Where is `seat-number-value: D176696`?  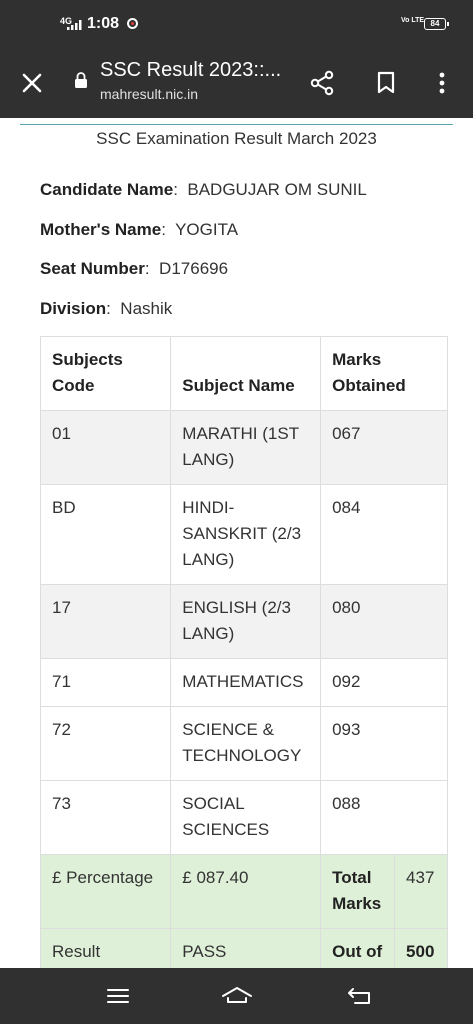 seat-number-value: D176696 is located at coordinates (194, 268).